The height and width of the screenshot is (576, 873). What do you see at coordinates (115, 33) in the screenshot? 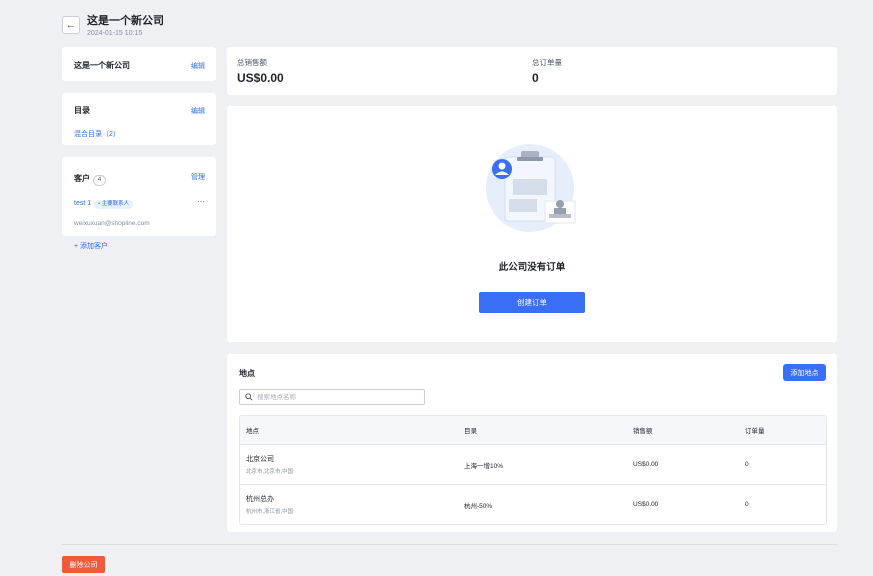
I see `page-timestamp: 2024-01-15 10:15` at bounding box center [115, 33].